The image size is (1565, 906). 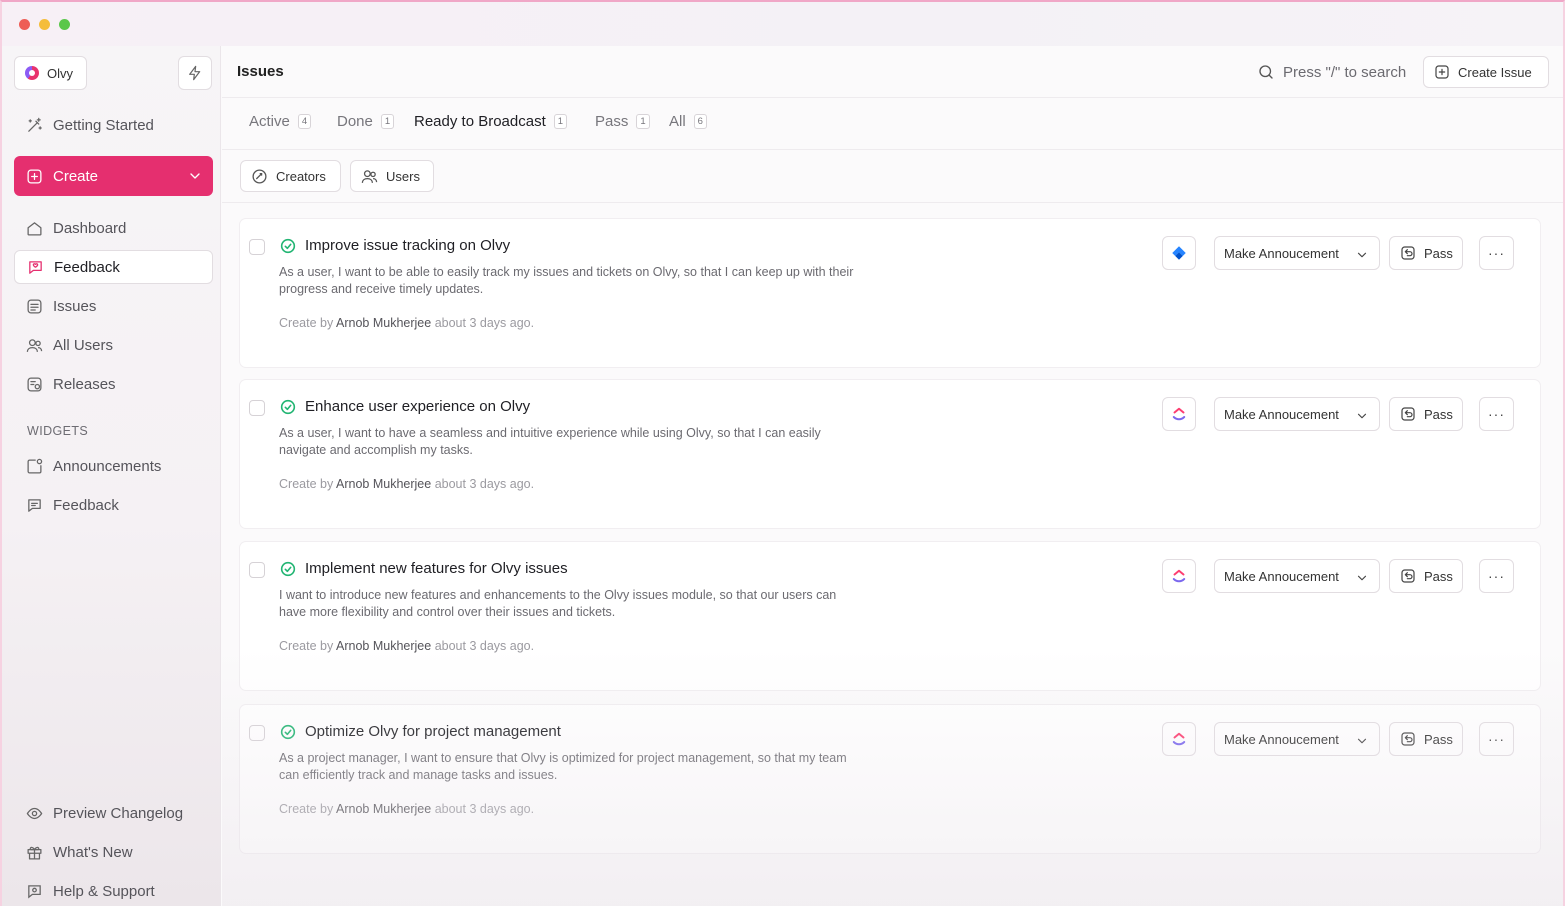 I want to click on filter-bar: Creators Users, so click(x=892, y=176).